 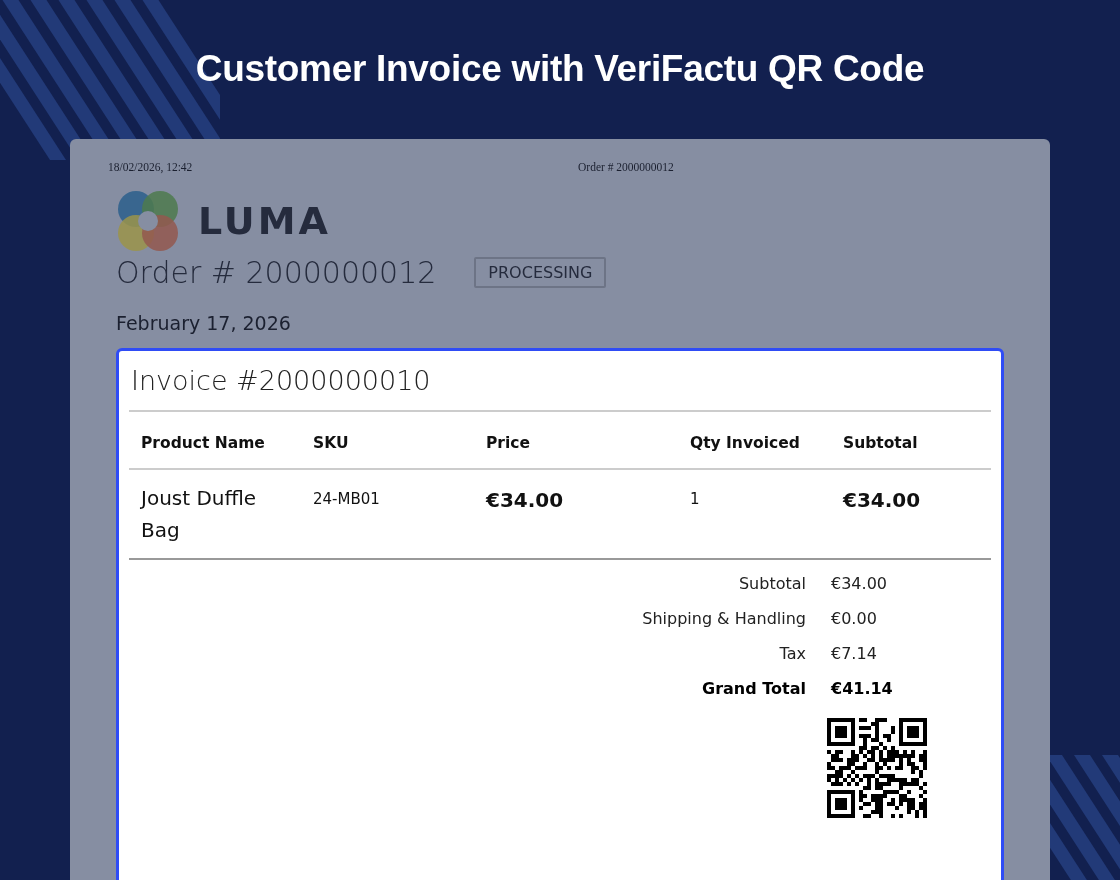 I want to click on table-cell: Joust Duffle Bag, so click(x=215, y=514).